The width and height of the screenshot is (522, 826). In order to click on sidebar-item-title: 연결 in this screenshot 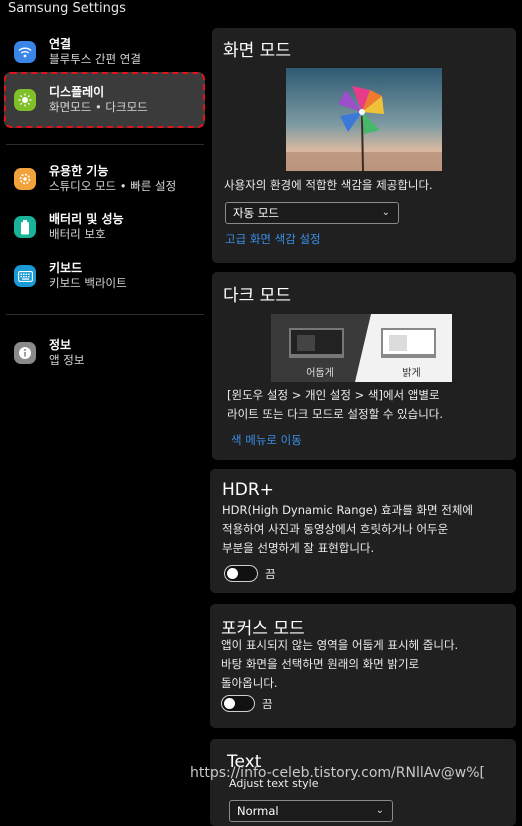, I will do `click(60, 44)`.